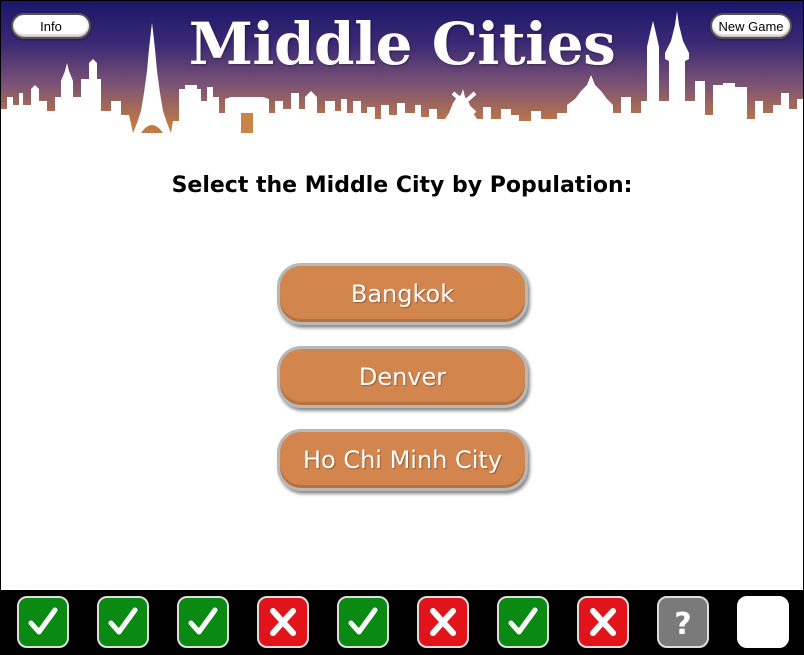 This screenshot has height=655, width=804. Describe the element at coordinates (402, 44) in the screenshot. I see `page-title: Middle Cities` at that location.